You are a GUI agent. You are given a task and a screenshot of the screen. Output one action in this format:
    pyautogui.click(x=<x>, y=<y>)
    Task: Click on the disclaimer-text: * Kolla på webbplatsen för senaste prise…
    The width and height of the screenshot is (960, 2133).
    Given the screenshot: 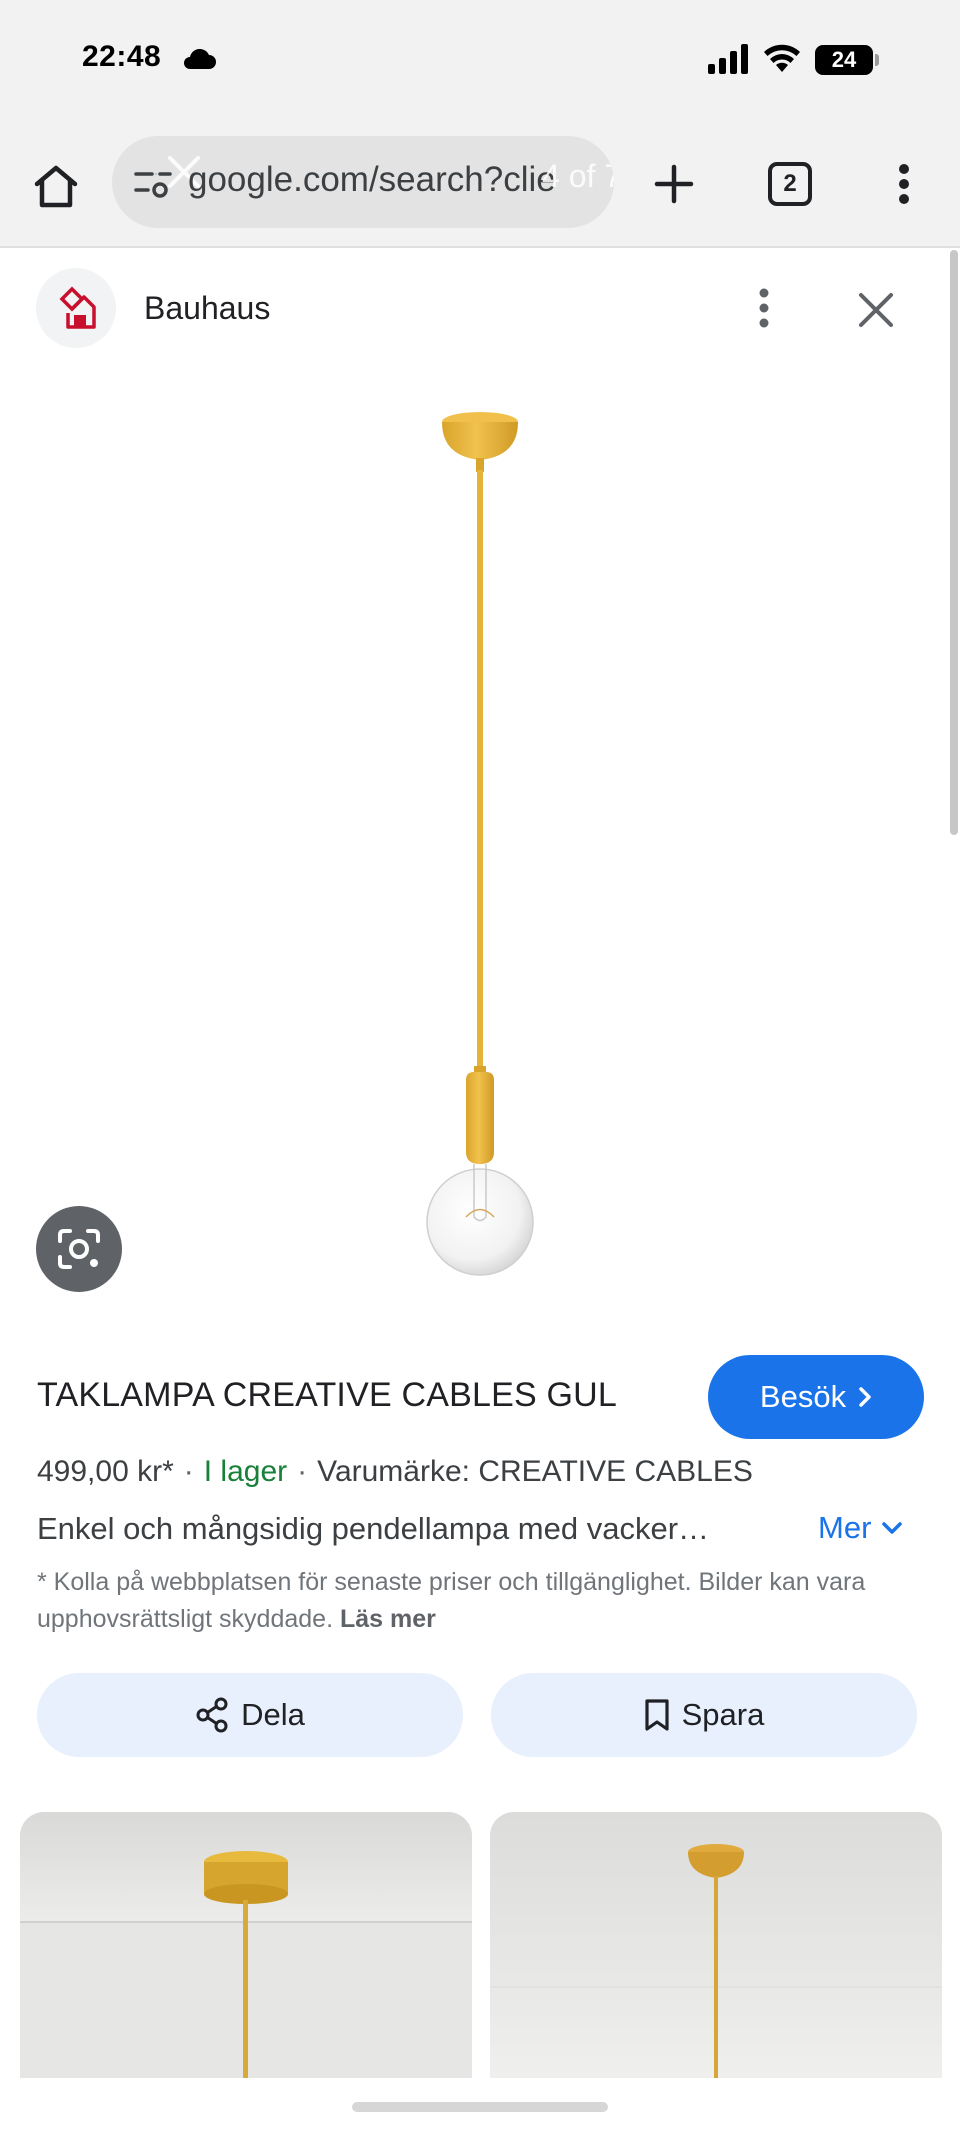 What is the action you would take?
    pyautogui.click(x=451, y=1600)
    